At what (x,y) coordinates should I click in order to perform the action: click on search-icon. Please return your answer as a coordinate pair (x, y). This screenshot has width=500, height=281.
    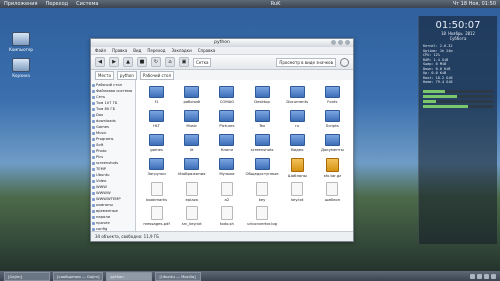
    Looking at the image, I should click on (344, 62).